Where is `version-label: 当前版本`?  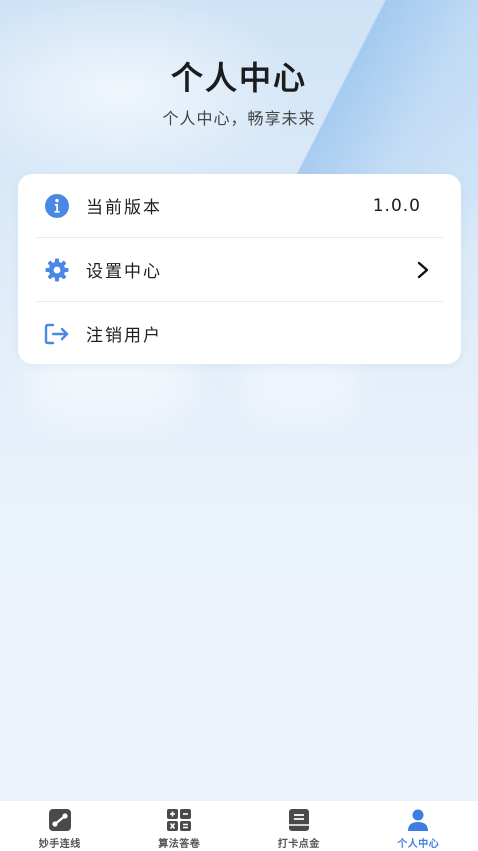
version-label: 当前版本 is located at coordinates (124, 205).